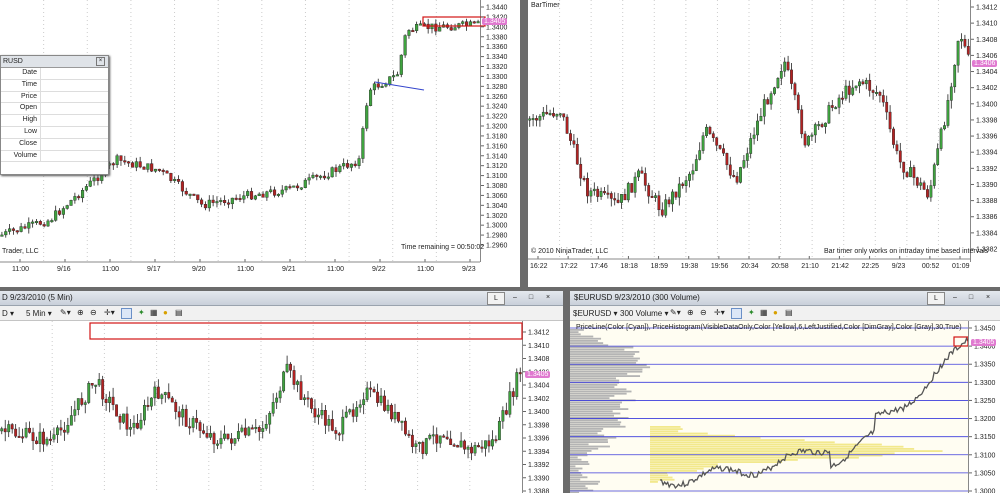 This screenshot has width=1000, height=493. Describe the element at coordinates (13, 61) in the screenshot. I see `data-box-title-text: RUSD` at that location.